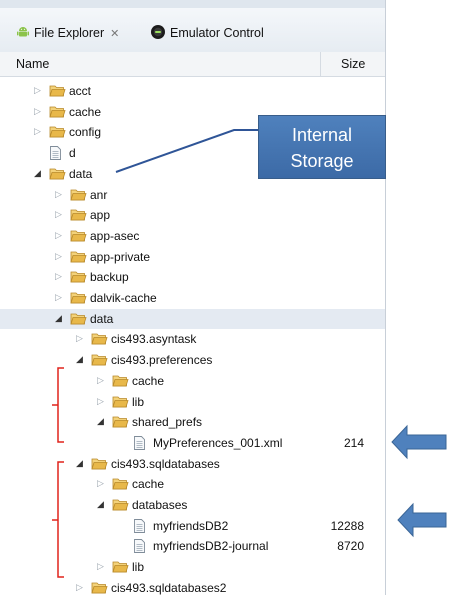 The height and width of the screenshot is (598, 449). Describe the element at coordinates (58, 519) in the screenshot. I see `sqldatabases-bracket` at that location.